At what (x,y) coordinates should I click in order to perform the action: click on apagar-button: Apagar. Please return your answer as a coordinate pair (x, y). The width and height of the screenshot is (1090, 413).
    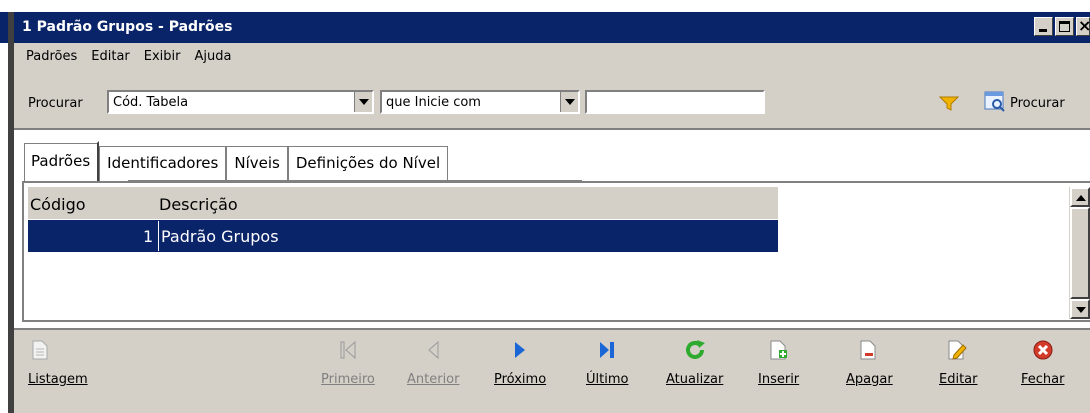
    Looking at the image, I should click on (869, 362).